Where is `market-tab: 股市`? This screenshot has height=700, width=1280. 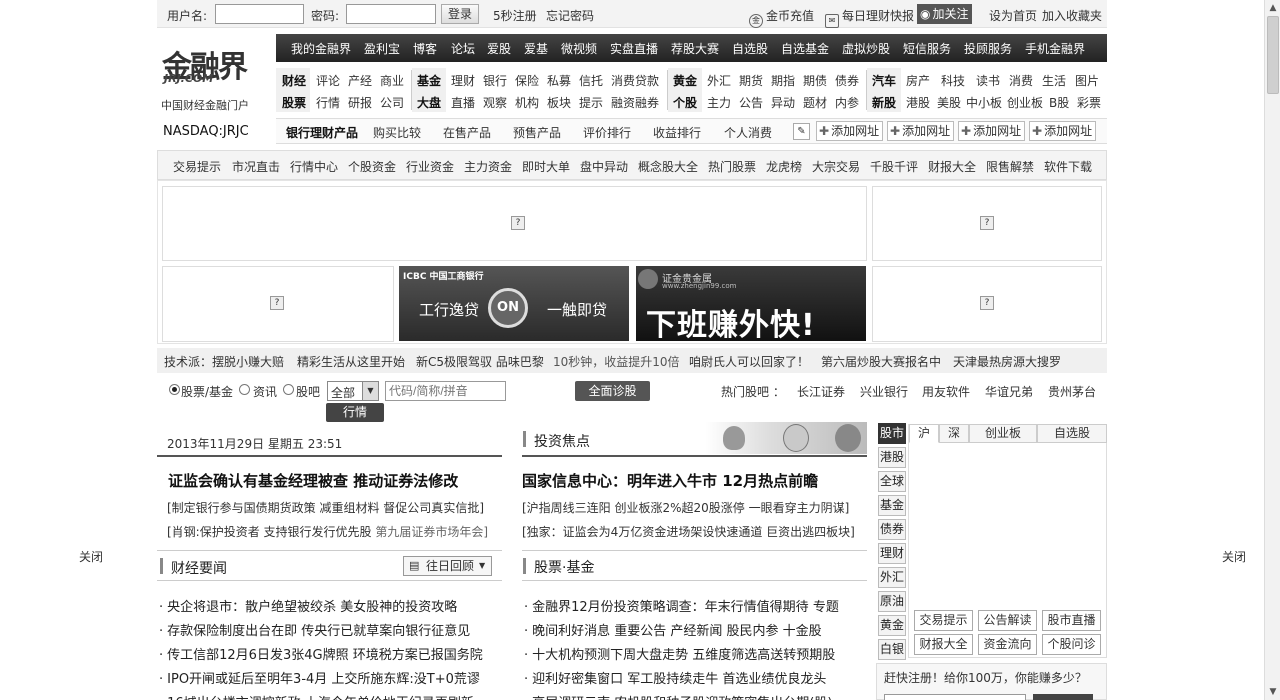
market-tab: 股市 is located at coordinates (892, 433).